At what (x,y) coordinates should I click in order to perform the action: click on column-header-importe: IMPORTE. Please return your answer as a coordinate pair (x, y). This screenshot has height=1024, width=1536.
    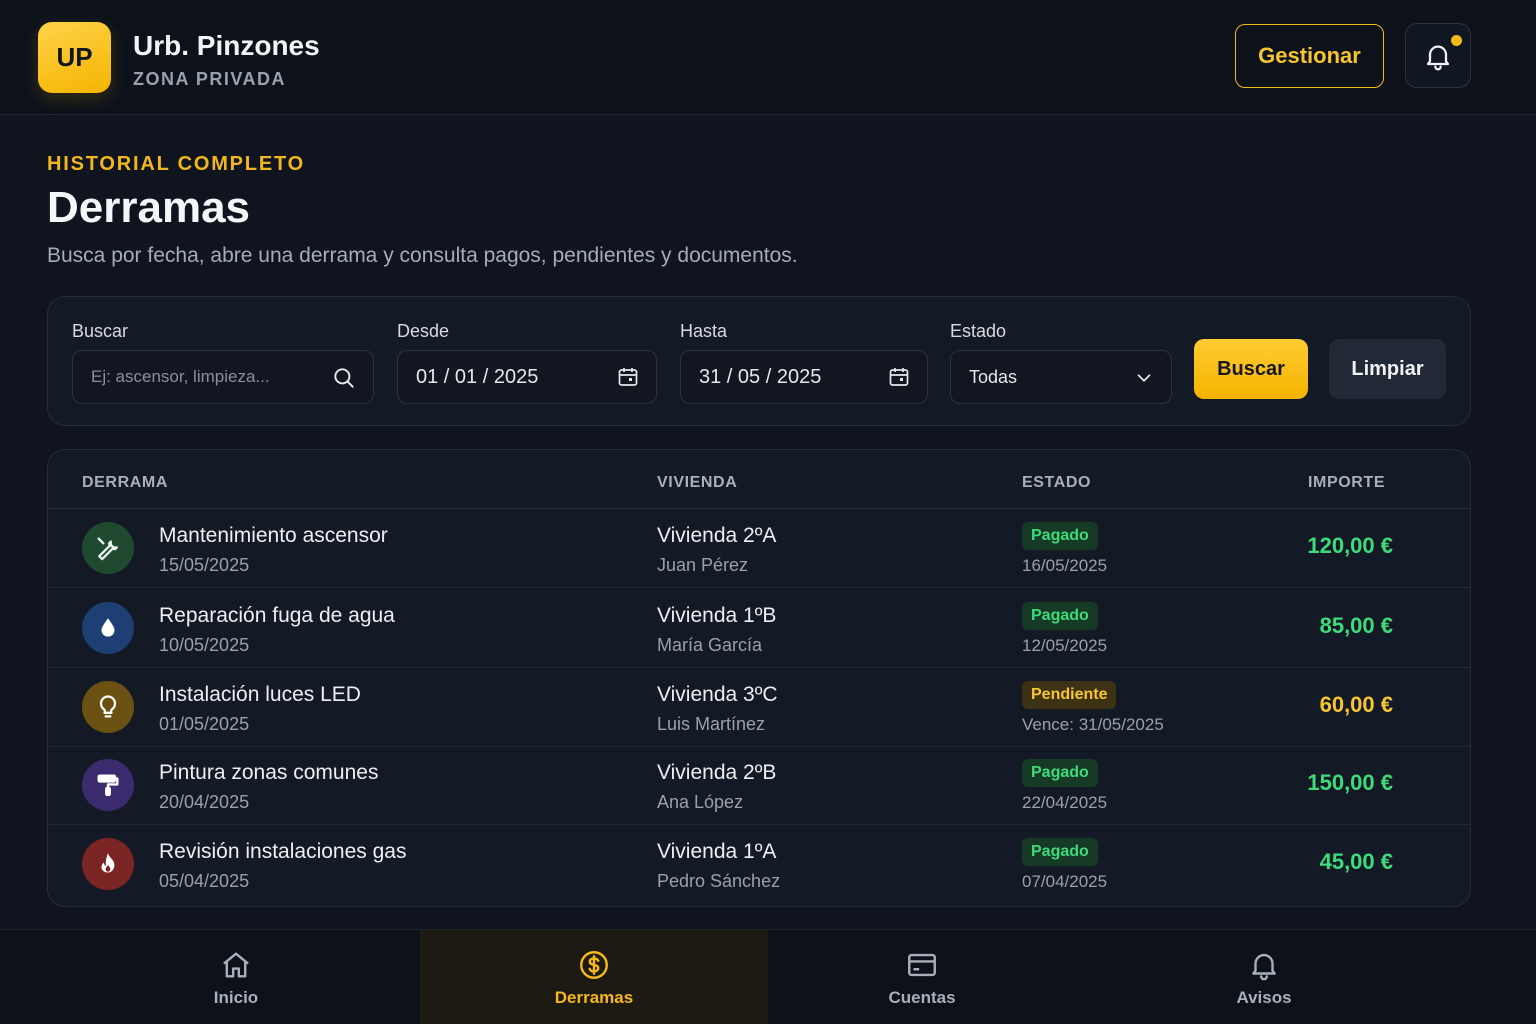
    Looking at the image, I should click on (1347, 482).